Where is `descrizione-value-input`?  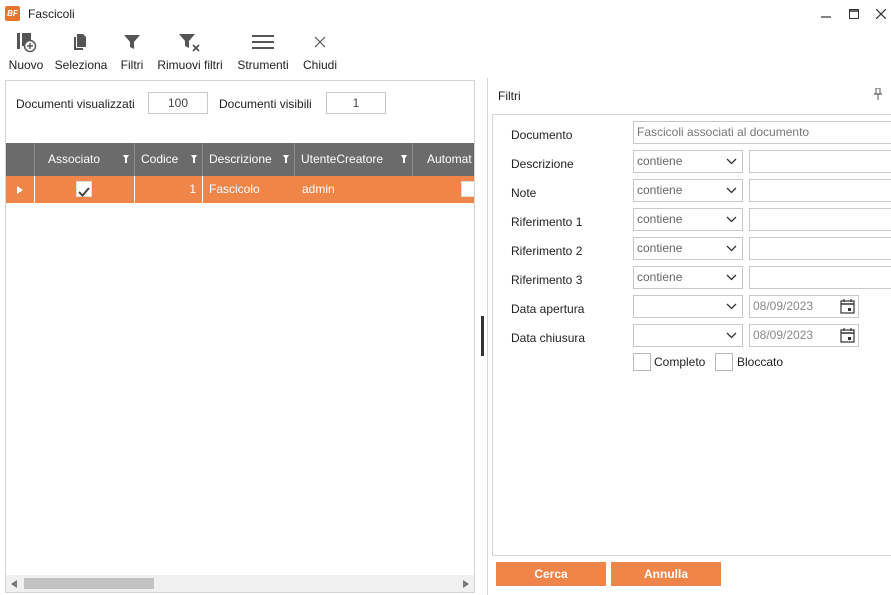
descrizione-value-input is located at coordinates (820, 161).